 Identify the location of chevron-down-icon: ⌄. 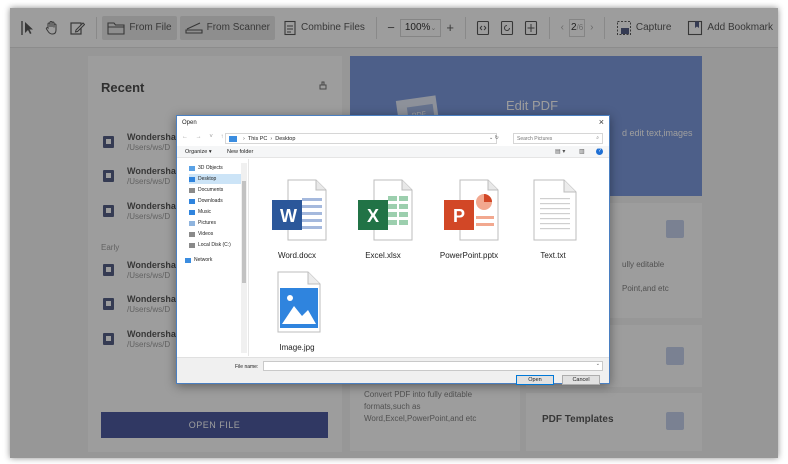
(598, 364).